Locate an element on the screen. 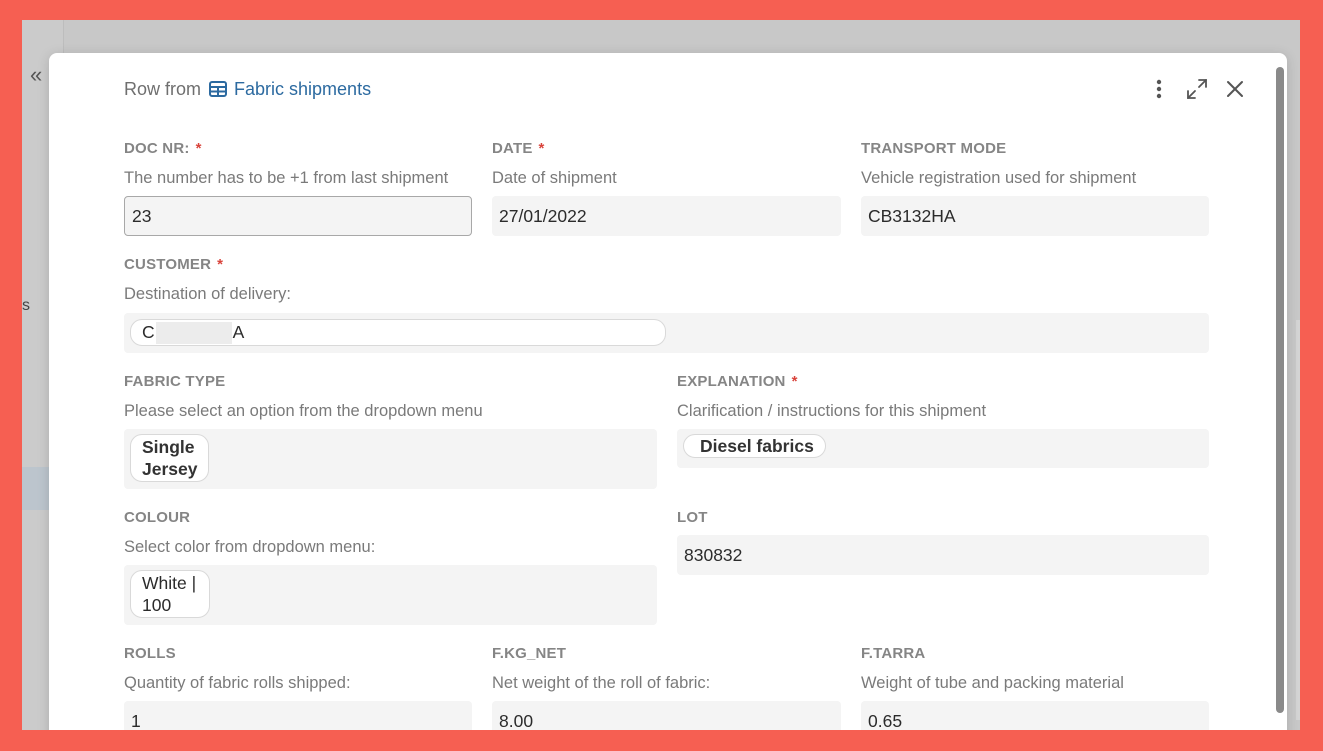  transport-mode-description: Vehicle registration used for shipment is located at coordinates (999, 178).